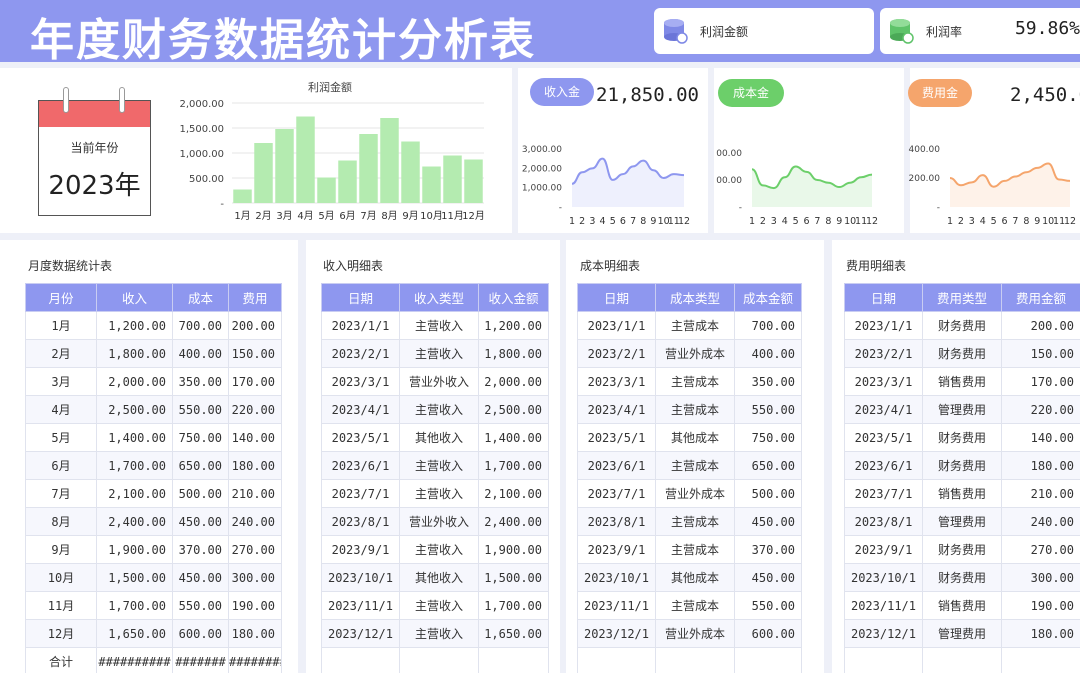  What do you see at coordinates (61, 521) in the screenshot?
I see `table-cell: 8月` at bounding box center [61, 521].